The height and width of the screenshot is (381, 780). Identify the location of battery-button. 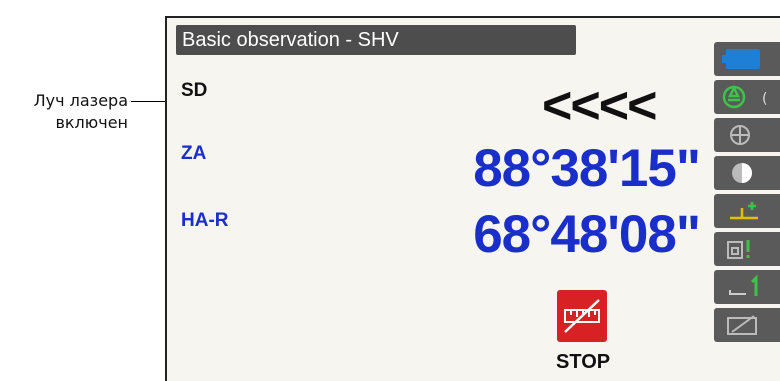
(747, 59).